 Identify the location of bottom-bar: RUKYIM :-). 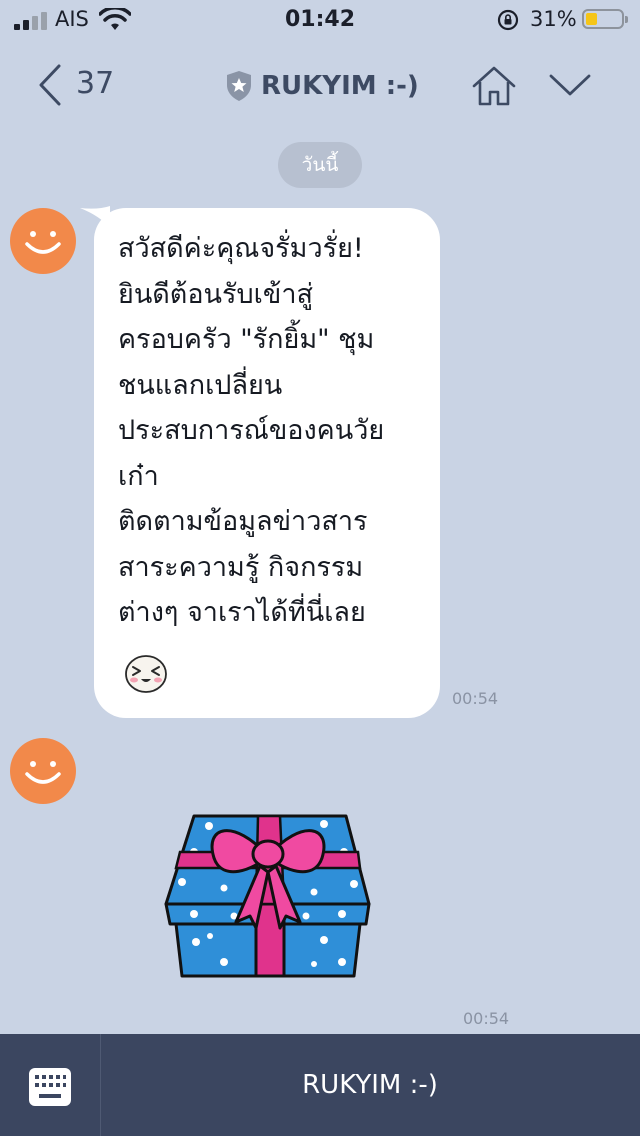
(320, 1085).